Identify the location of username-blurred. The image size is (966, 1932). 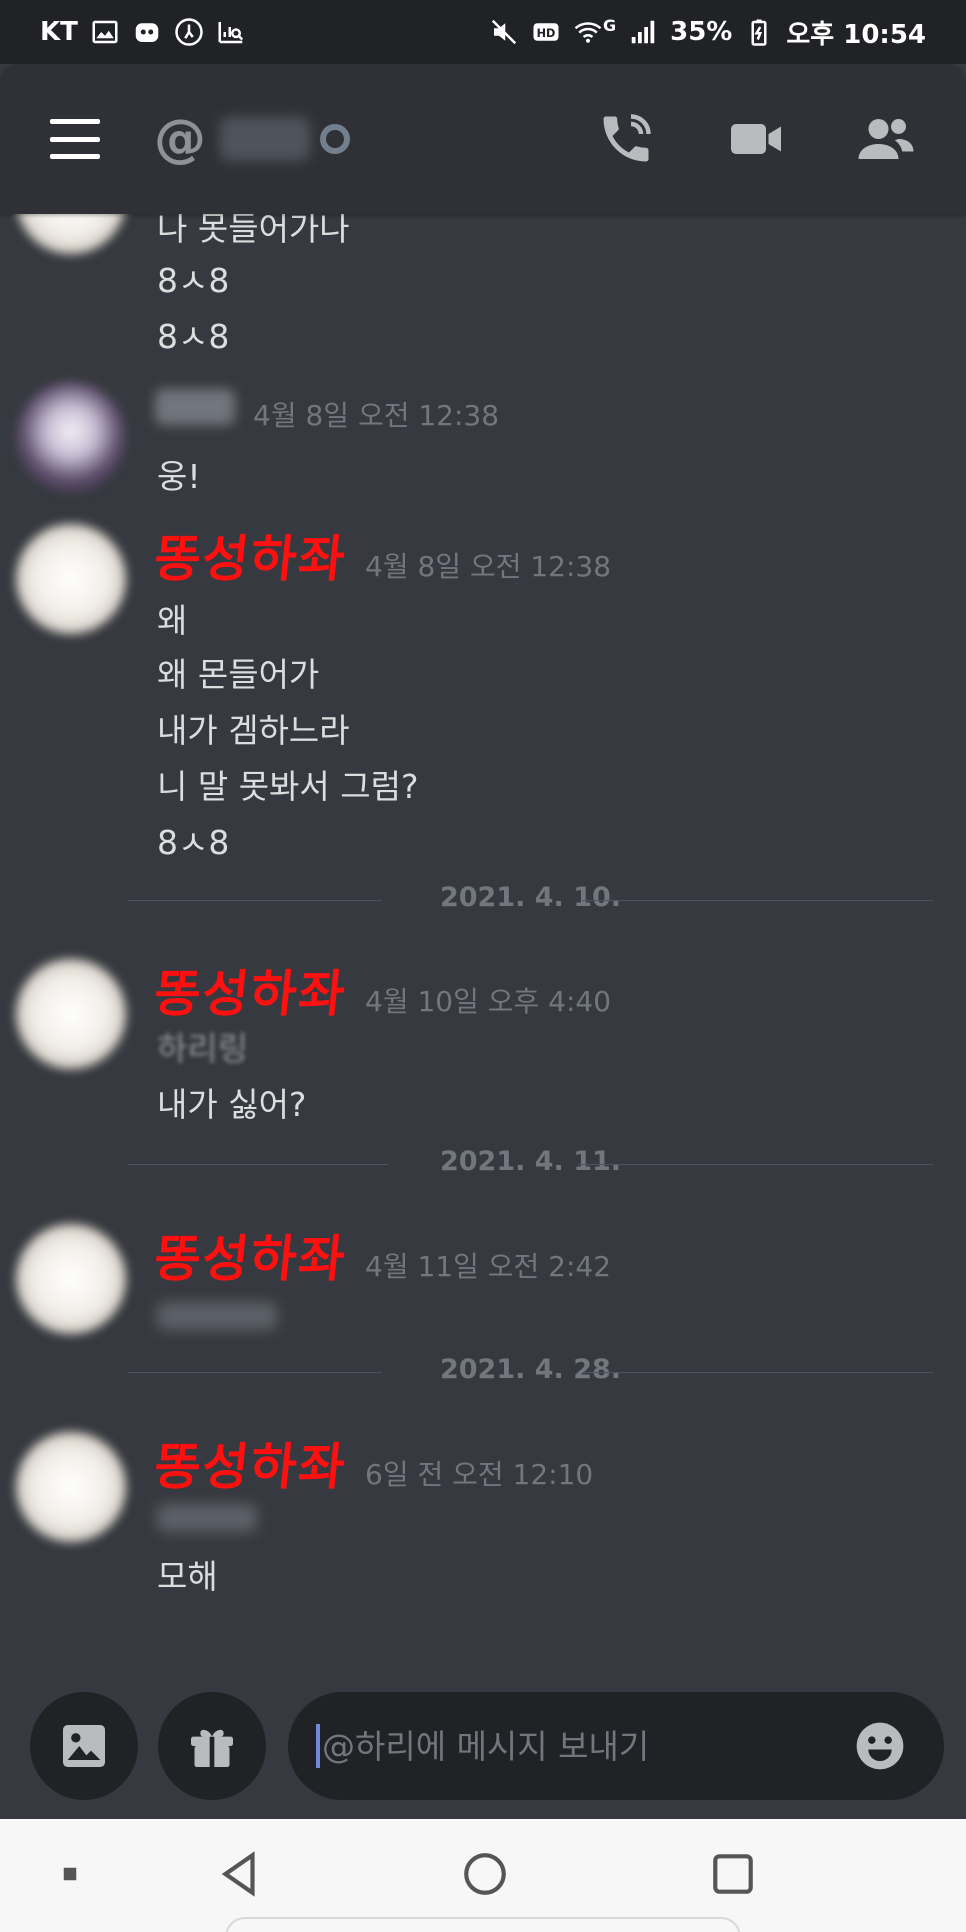
(195, 407).